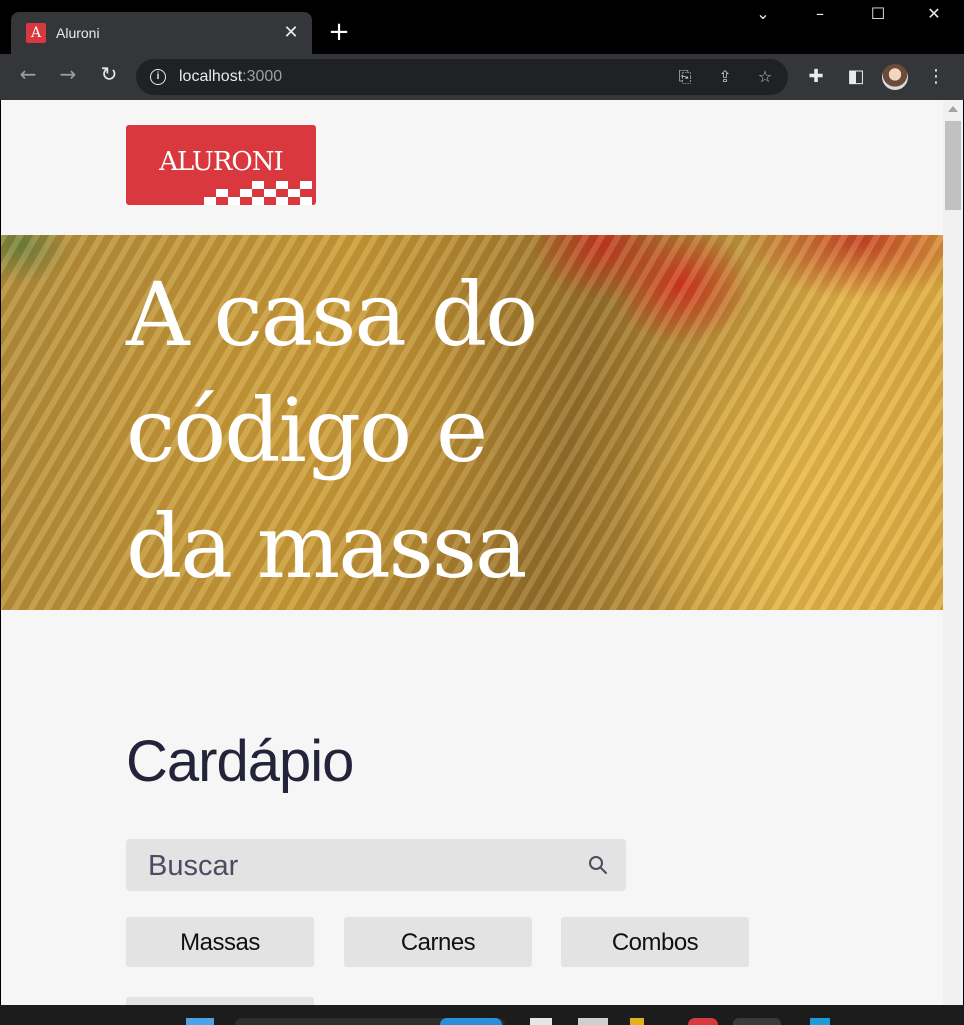 The image size is (964, 1025). I want to click on reload-icon: ↻, so click(109, 77).